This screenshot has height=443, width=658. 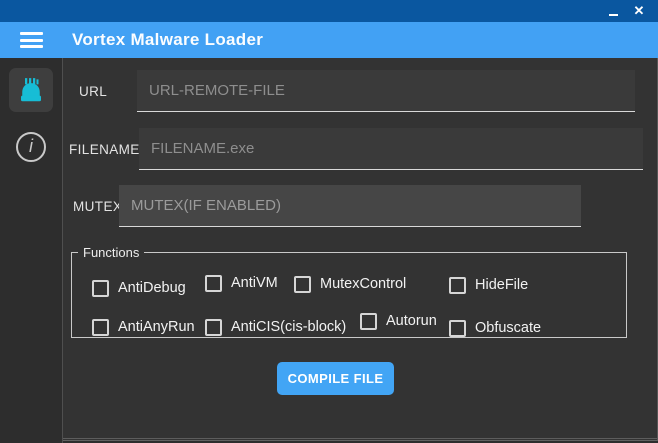 I want to click on checkbox-option-antivm: AntiVM, so click(x=241, y=283).